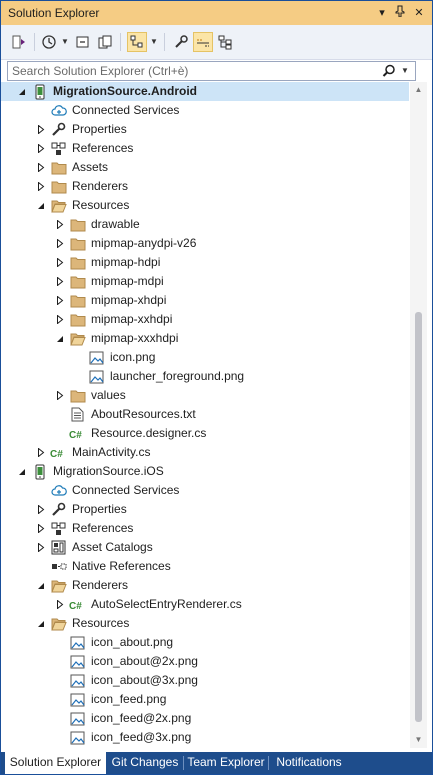  What do you see at coordinates (58, 129) in the screenshot?
I see `wrench-icon` at bounding box center [58, 129].